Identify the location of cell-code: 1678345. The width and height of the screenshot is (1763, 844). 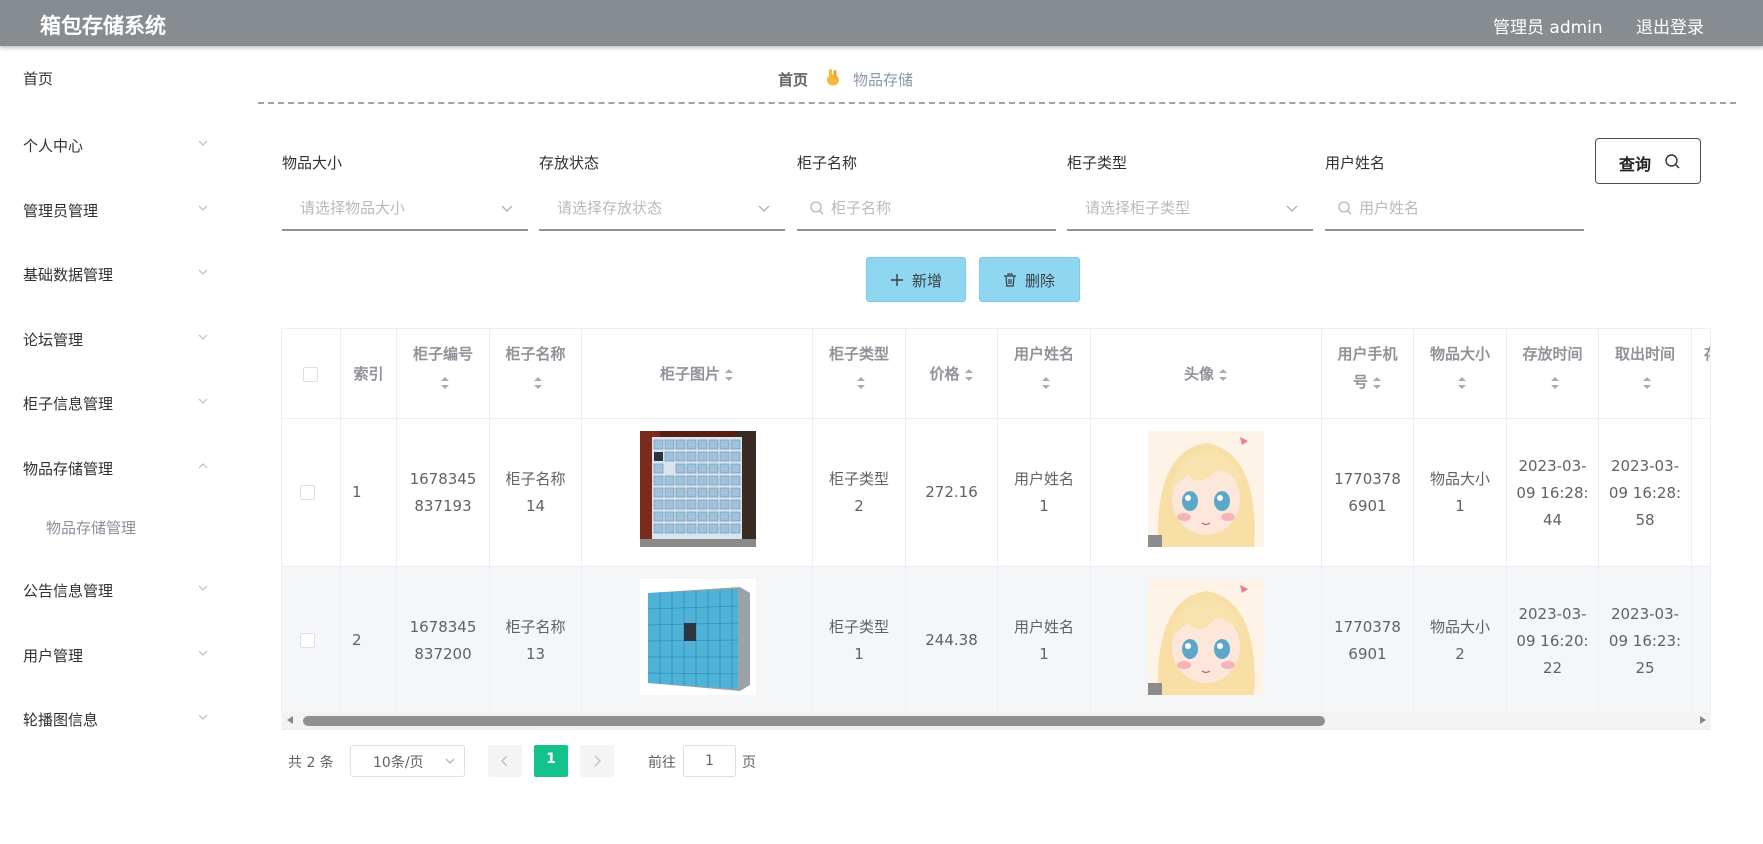
(443, 479).